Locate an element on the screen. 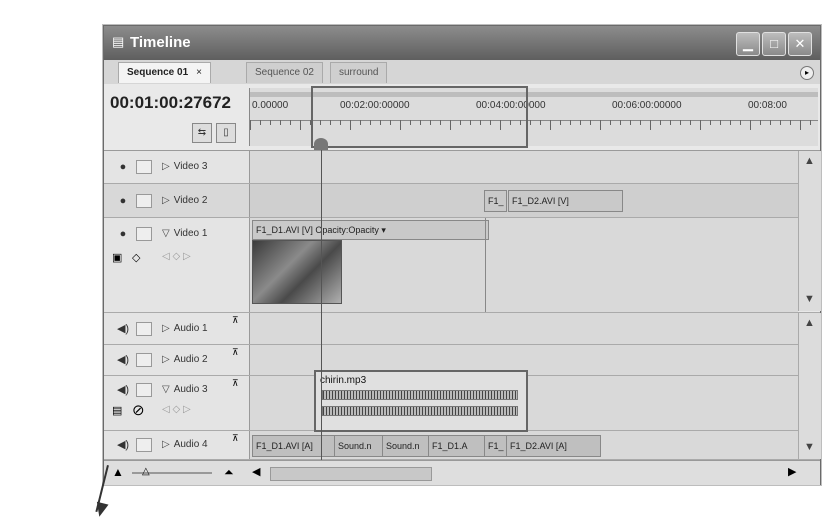  zoom-slider-handle: △ is located at coordinates (146, 471).